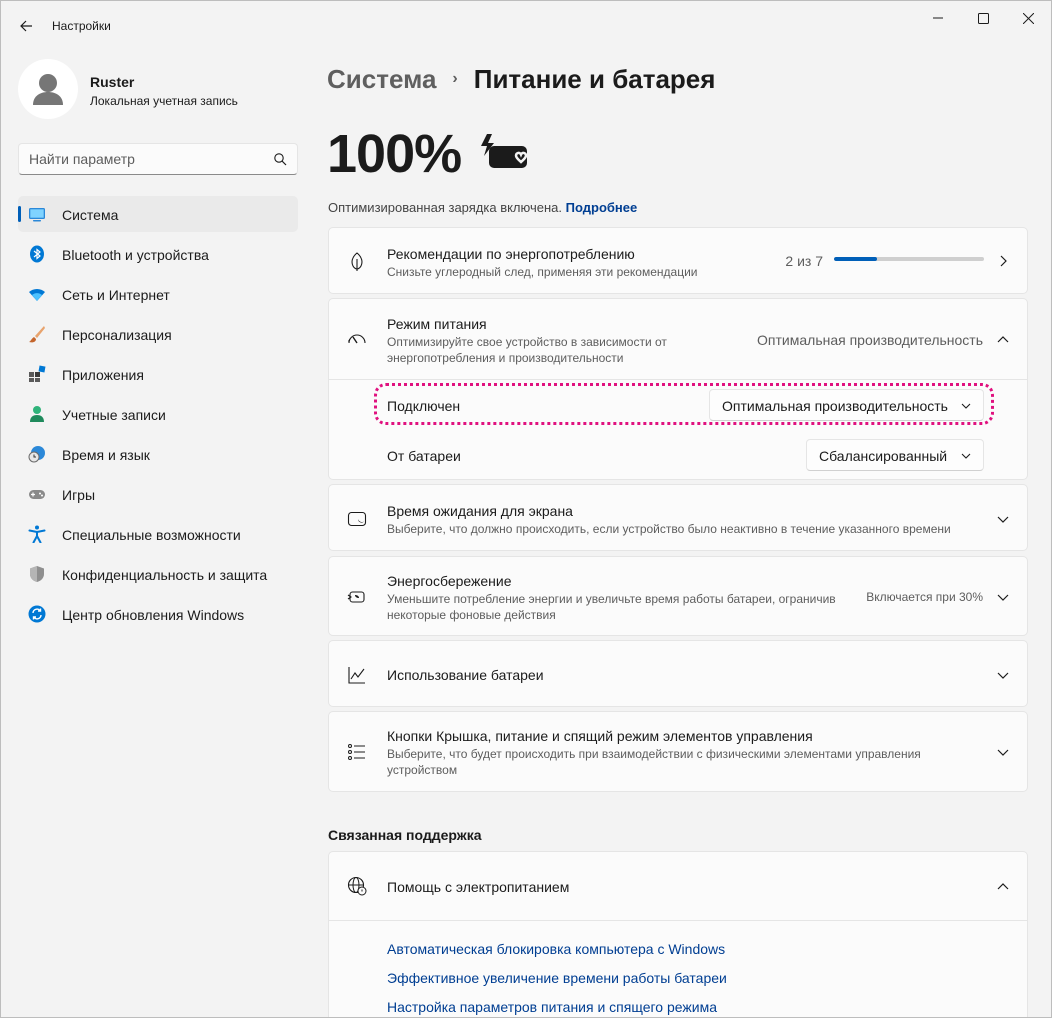  Describe the element at coordinates (480, 511) in the screenshot. I see `card-title: Время ожидания для экрана` at that location.